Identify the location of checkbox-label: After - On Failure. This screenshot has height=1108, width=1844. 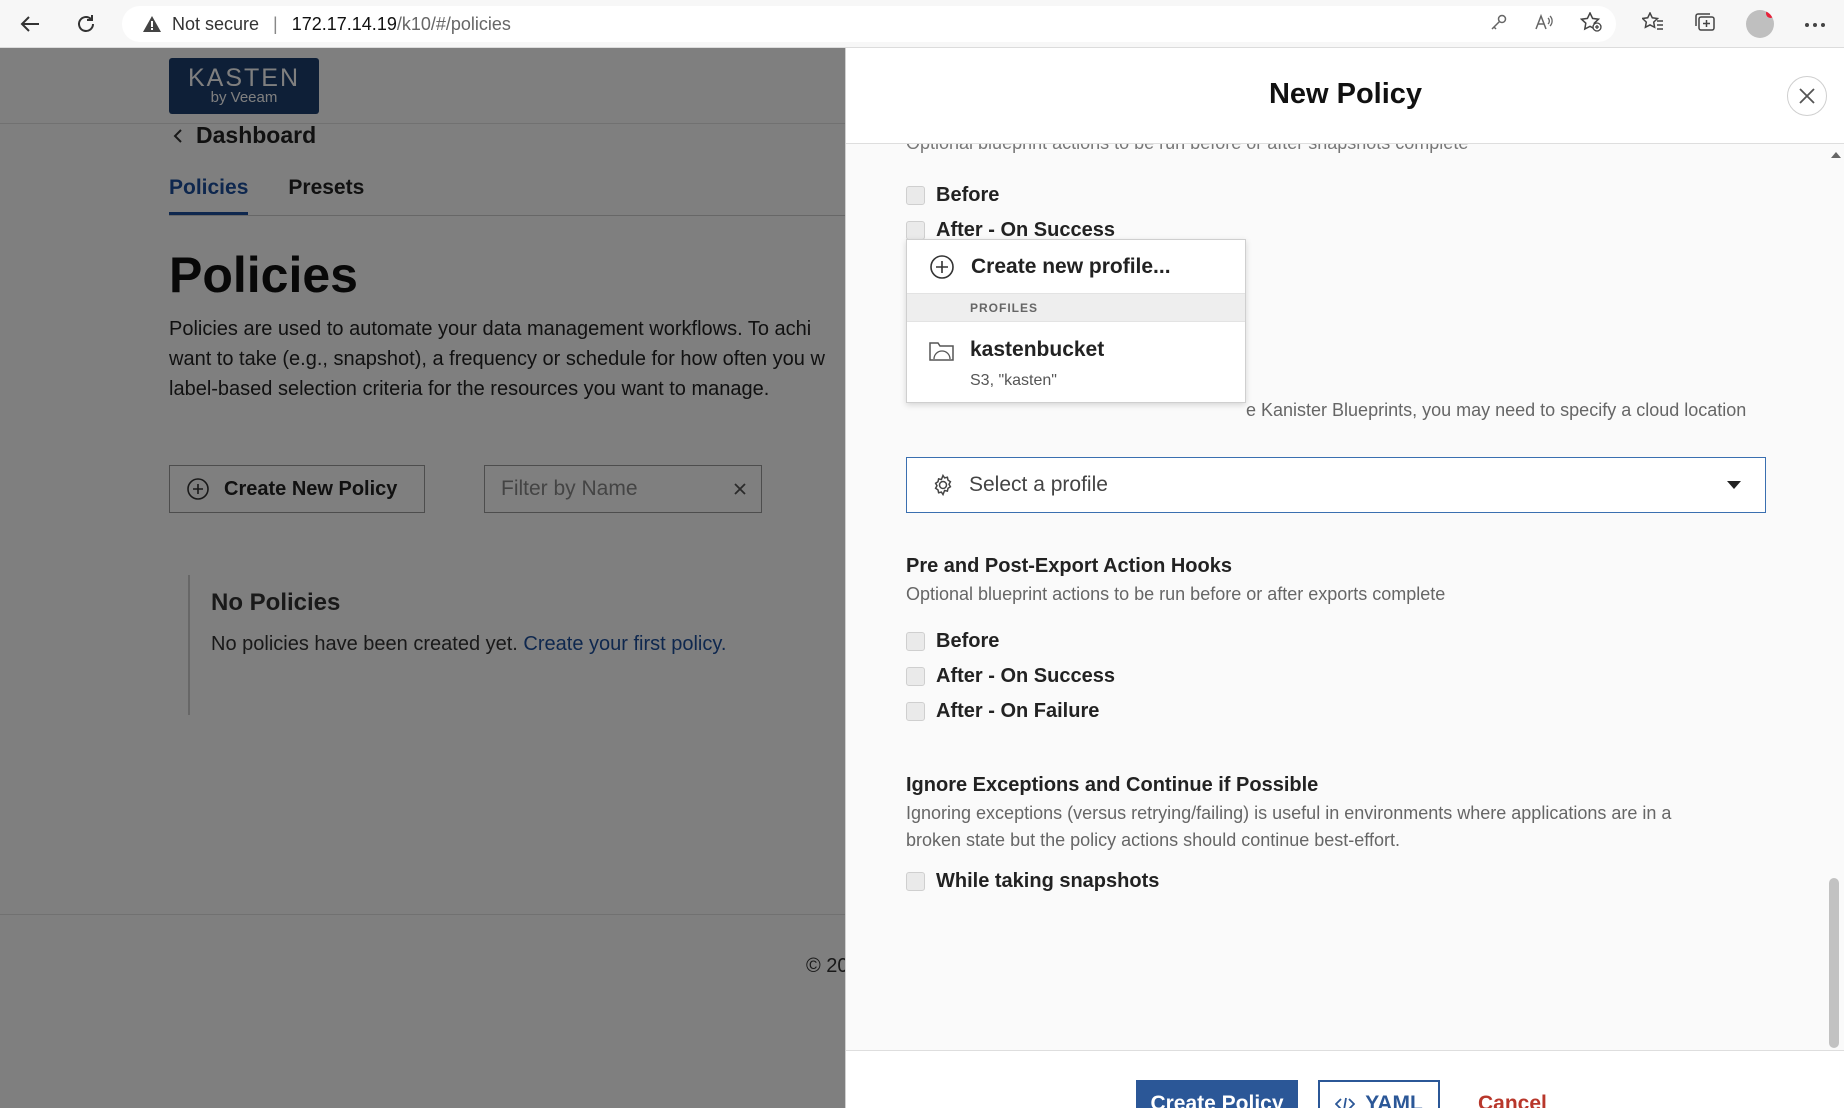
(1018, 711).